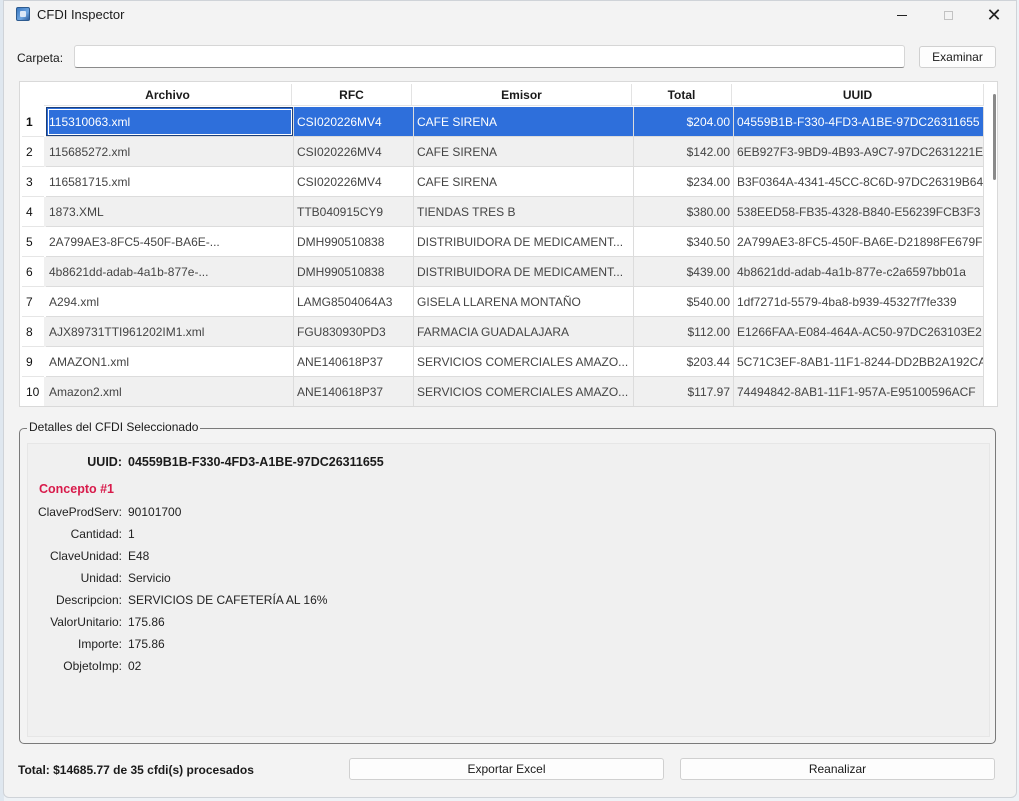 Image resolution: width=1019 pixels, height=801 pixels. What do you see at coordinates (859, 122) in the screenshot?
I see `cell-uuid: 04559B1B-F330-4FD3-A1BE-97DC26311655` at bounding box center [859, 122].